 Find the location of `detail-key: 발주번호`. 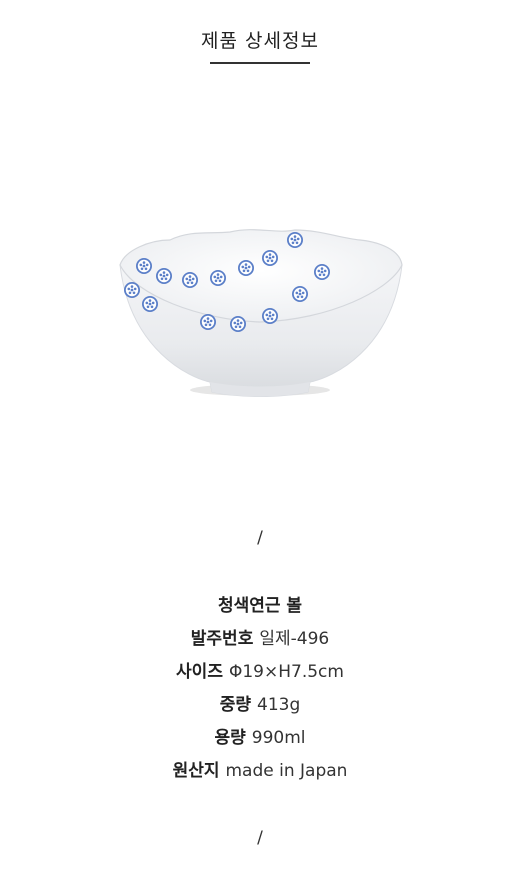

detail-key: 발주번호 is located at coordinates (222, 639).